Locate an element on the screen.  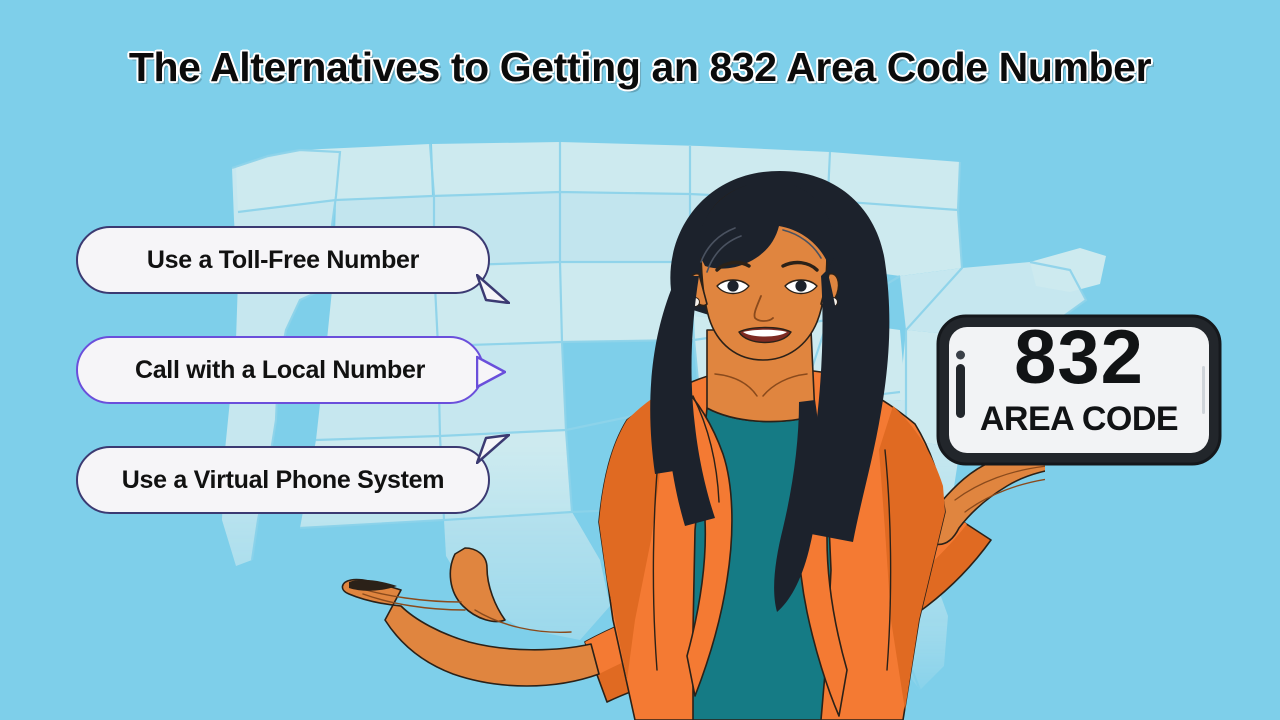
callout-label: Call with a Local Number is located at coordinates (280, 369).